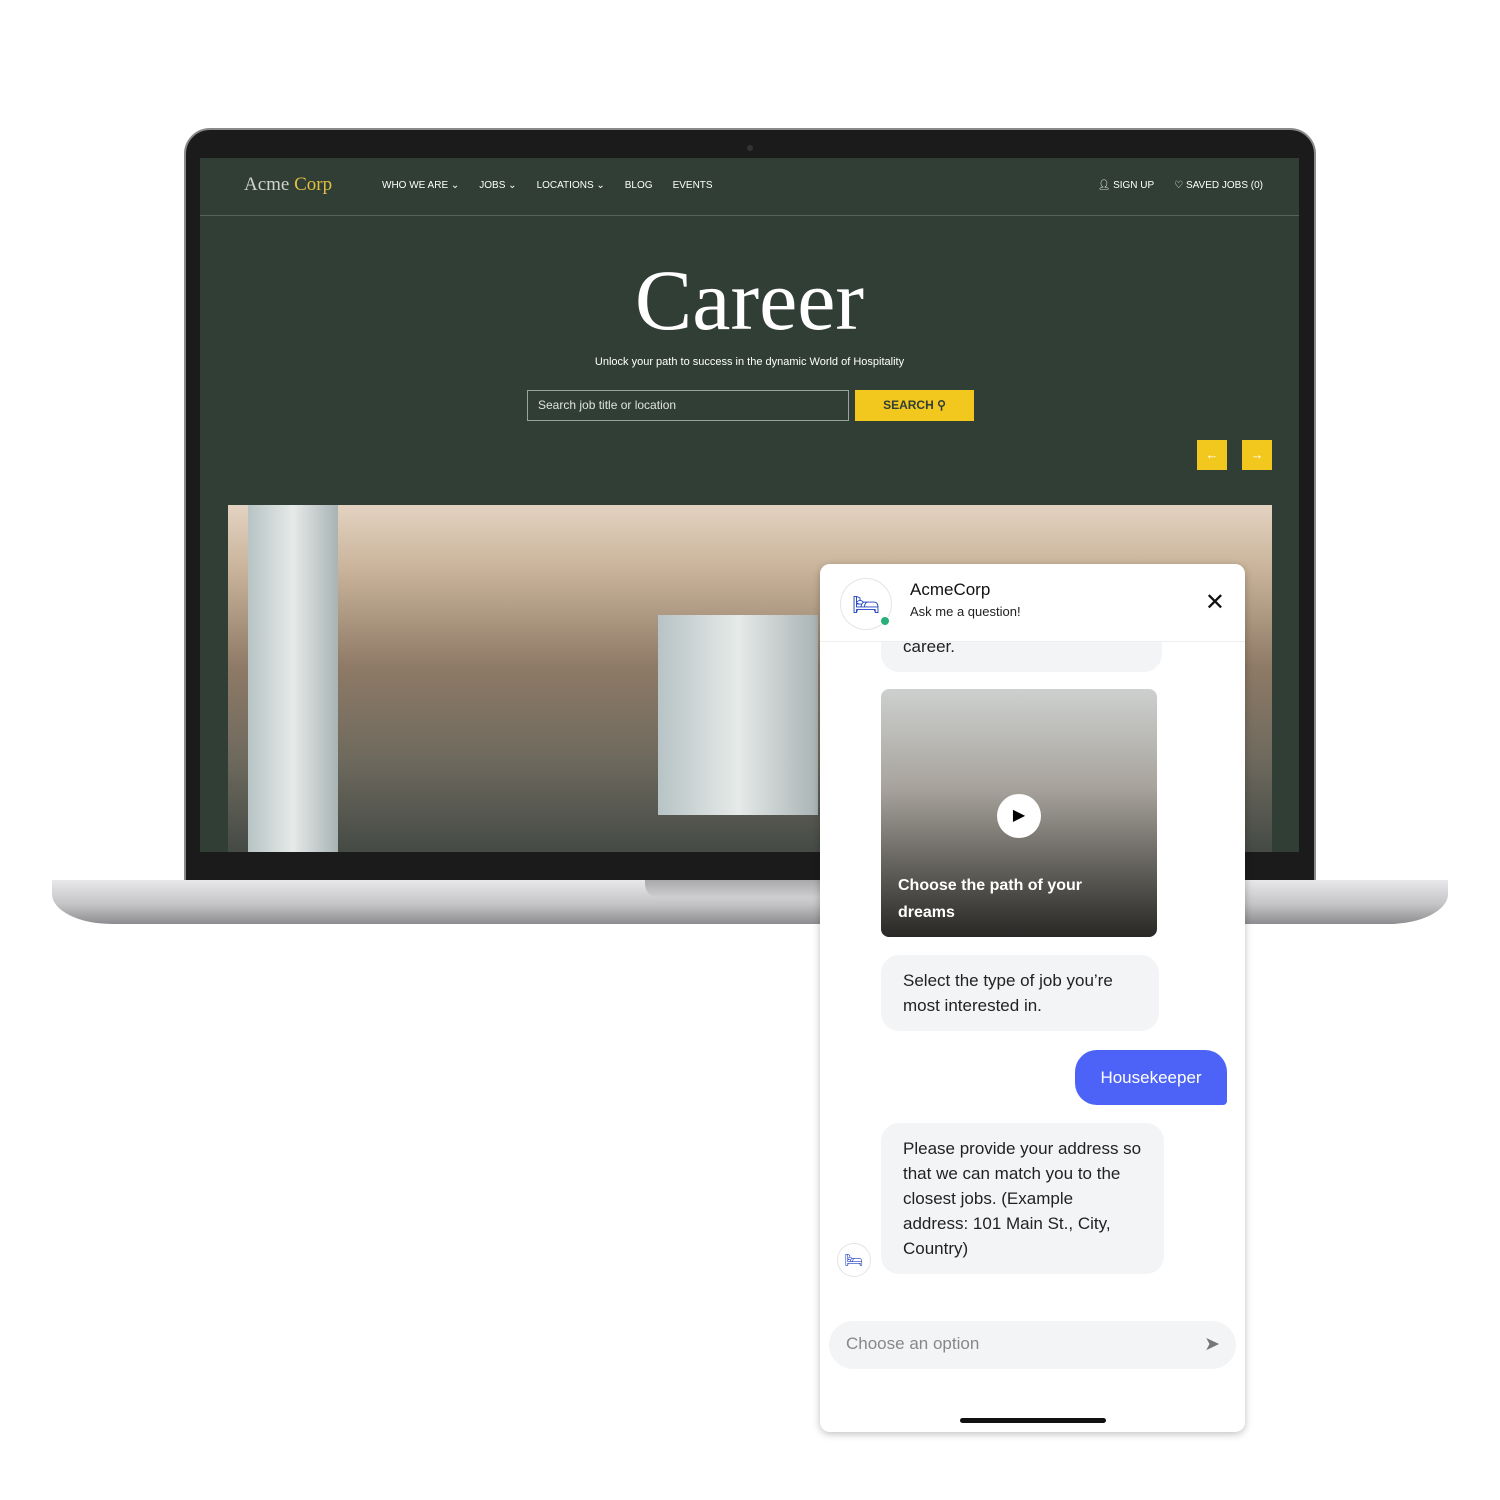  What do you see at coordinates (1218, 185) in the screenshot?
I see `saved-jobs-link: ♡ SAVED JOBS (0)` at bounding box center [1218, 185].